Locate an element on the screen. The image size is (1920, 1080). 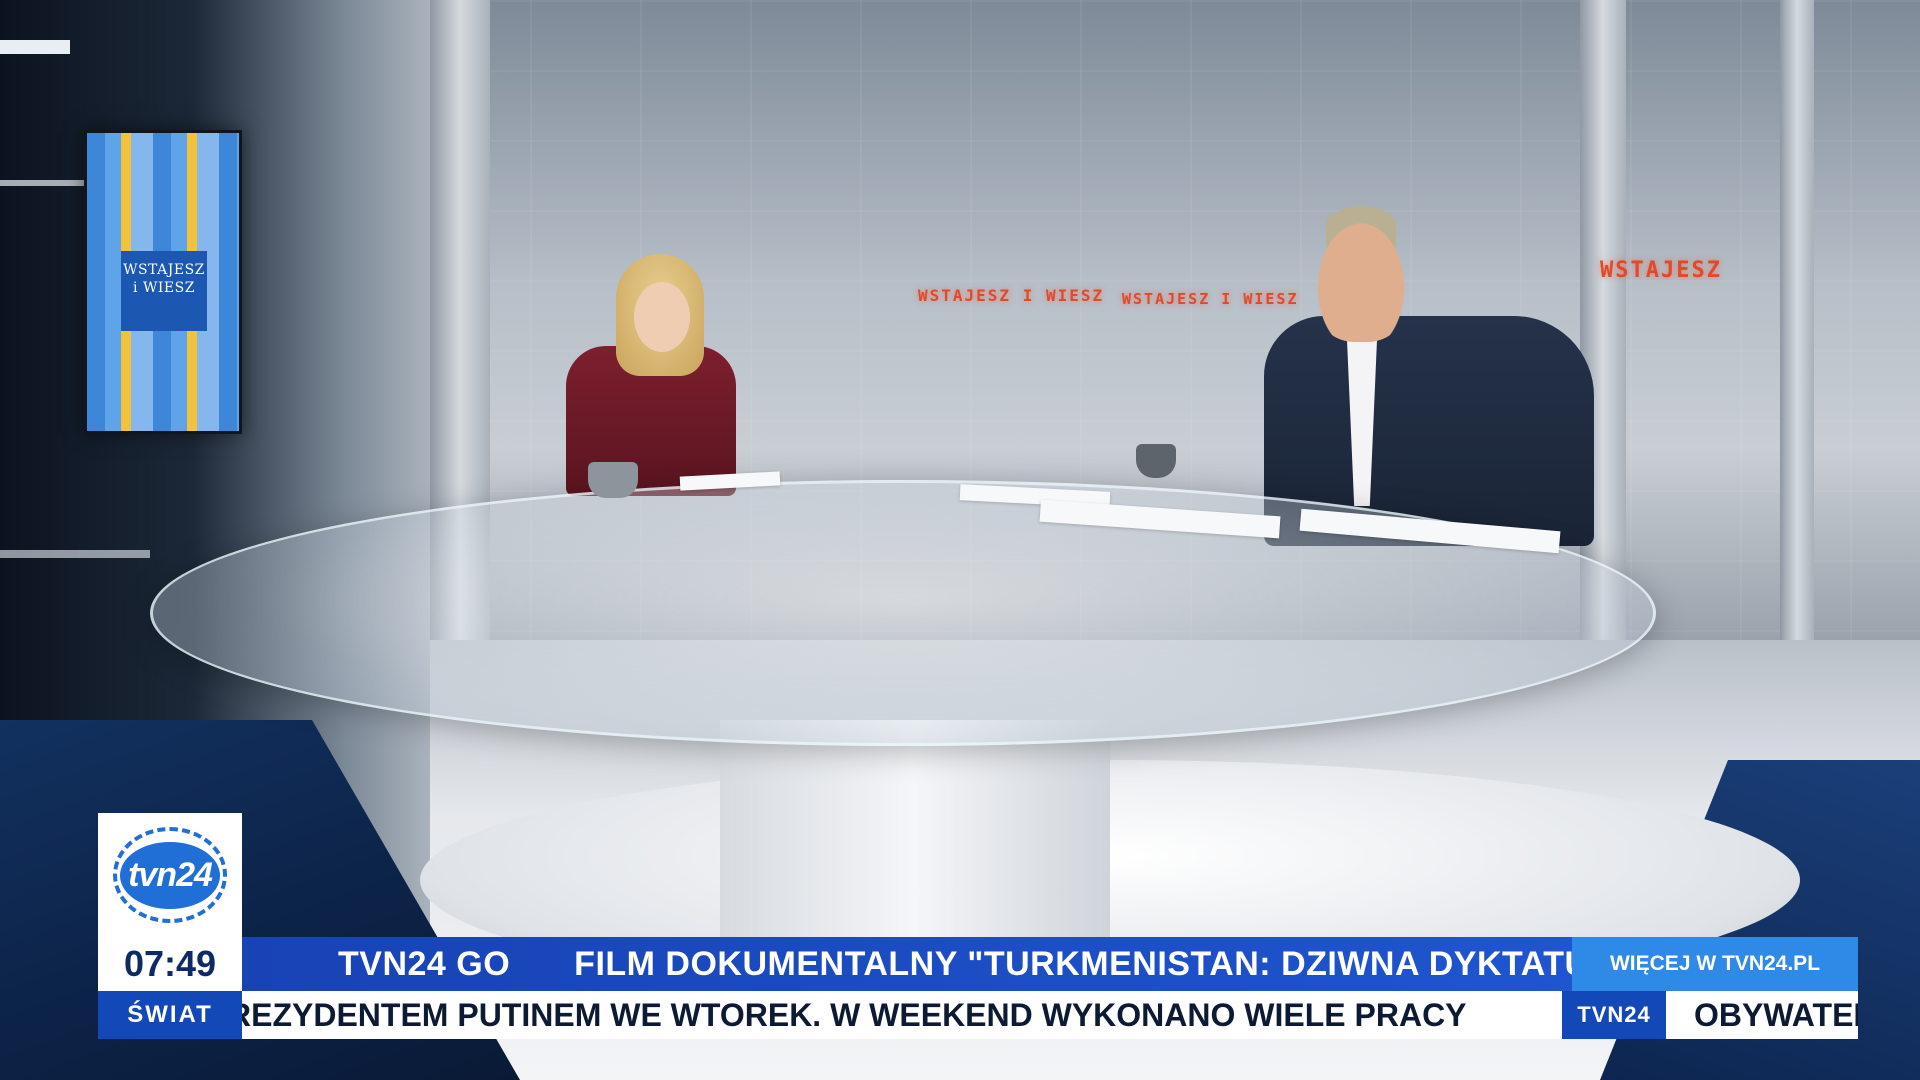
guest-male-head is located at coordinates (1361, 274).